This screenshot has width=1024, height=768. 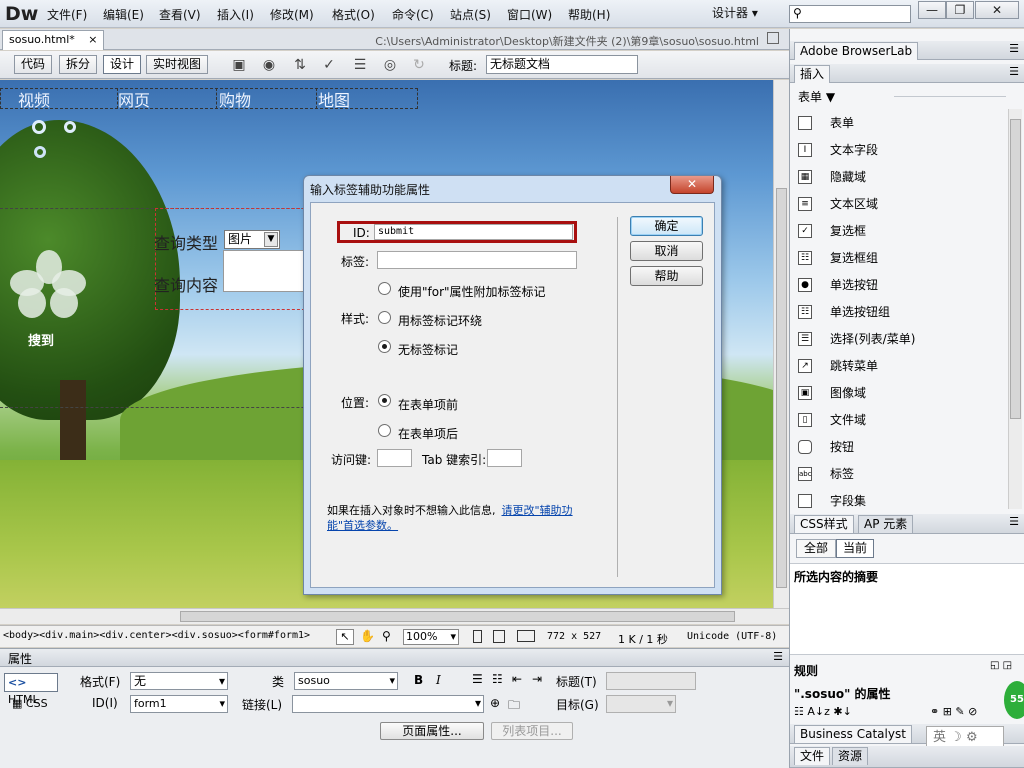 I want to click on insert-label-item: abc 标签, so click(x=903, y=474).